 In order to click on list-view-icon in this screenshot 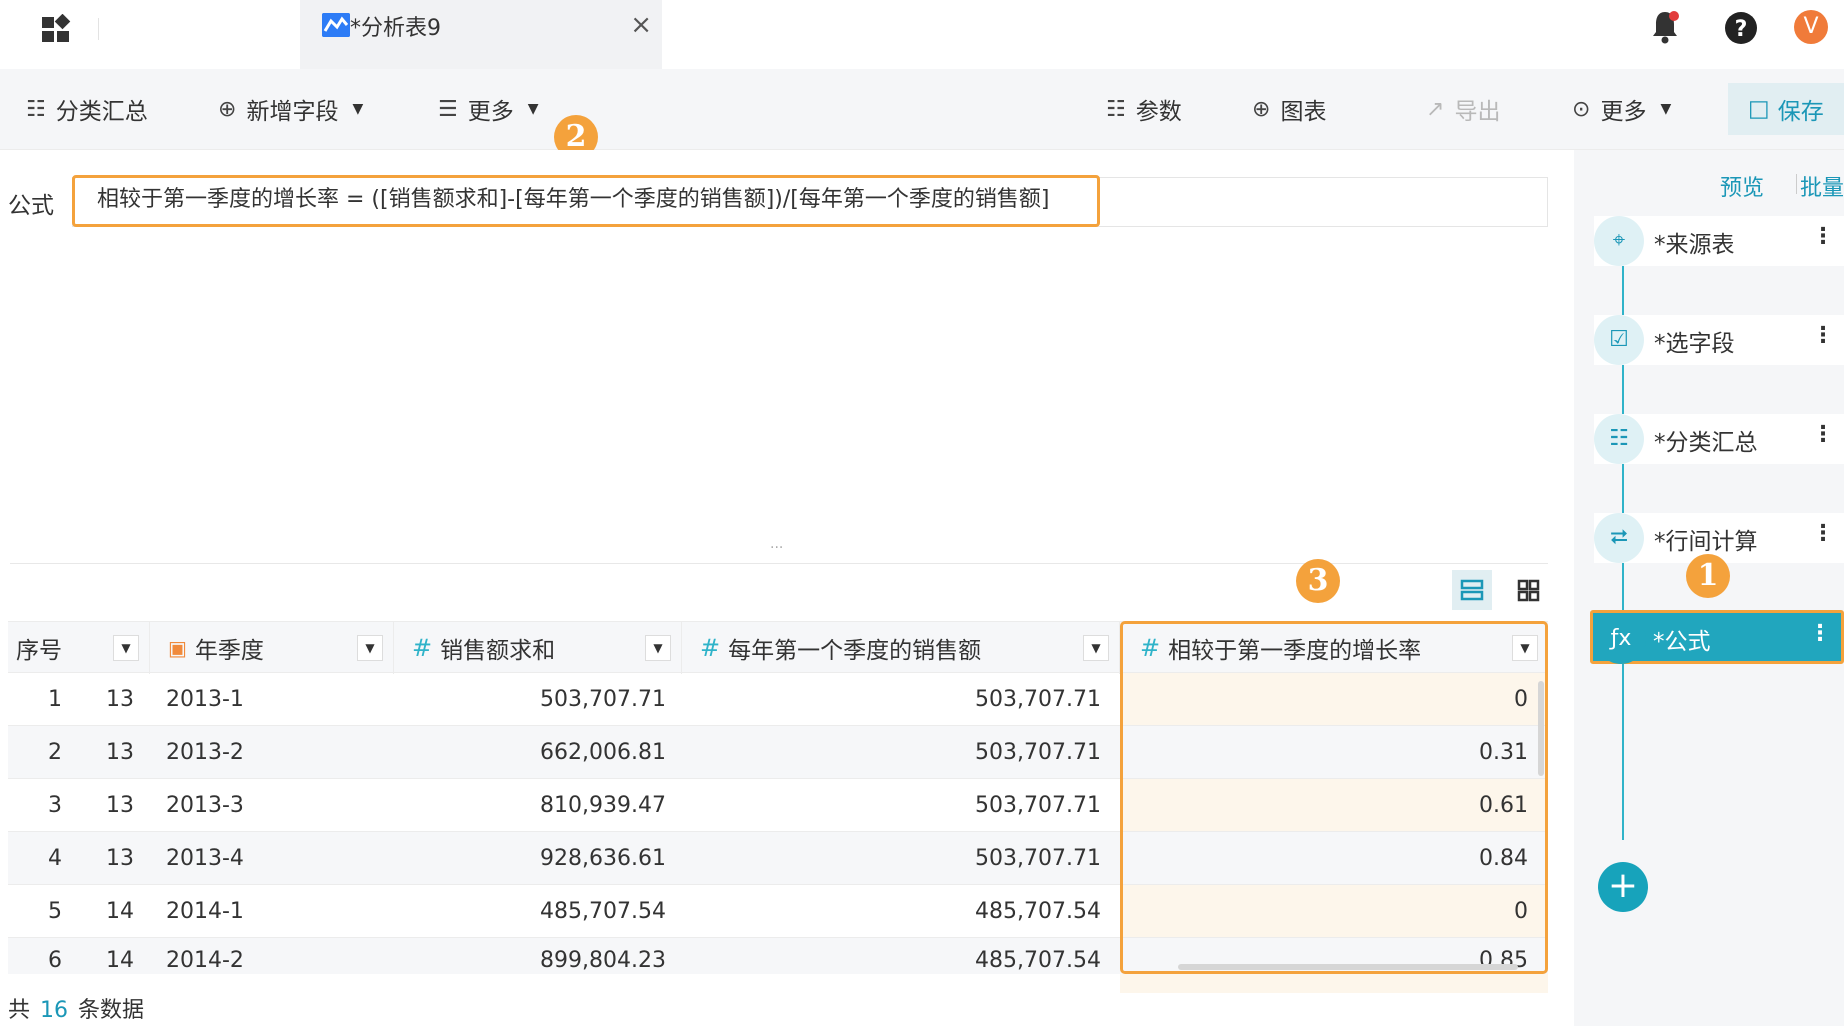, I will do `click(1472, 590)`.